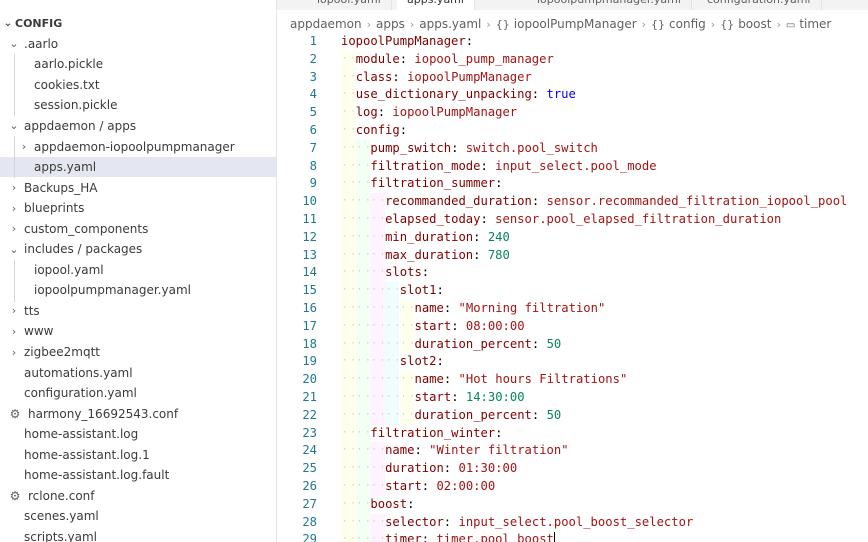  I want to click on code-line: 16 ·· ·· ·· ·· ·· name: "Morning filtration", so click(572, 309).